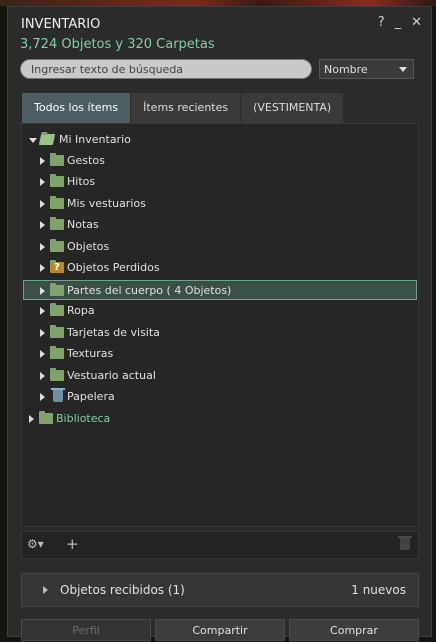 This screenshot has height=642, width=436. What do you see at coordinates (166, 69) in the screenshot?
I see `search-input` at bounding box center [166, 69].